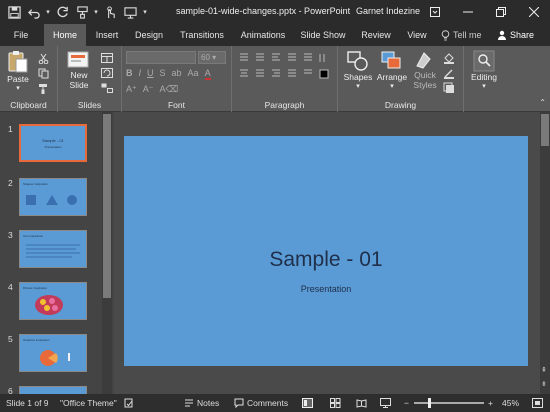 This screenshot has width=550, height=412. What do you see at coordinates (65, 35) in the screenshot?
I see `tab-home: Home` at bounding box center [65, 35].